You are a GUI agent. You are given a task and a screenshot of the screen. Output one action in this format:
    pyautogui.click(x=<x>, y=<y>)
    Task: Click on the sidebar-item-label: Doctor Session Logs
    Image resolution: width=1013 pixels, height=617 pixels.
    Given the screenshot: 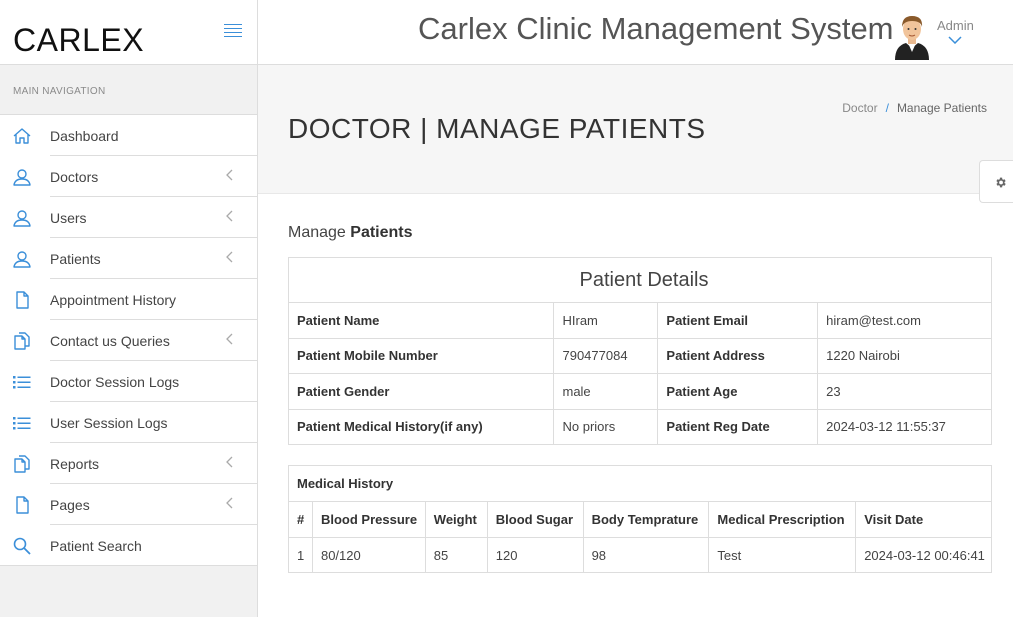 What is the action you would take?
    pyautogui.click(x=115, y=382)
    